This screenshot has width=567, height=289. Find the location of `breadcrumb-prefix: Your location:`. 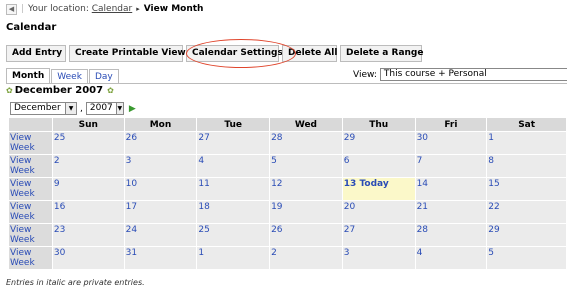

breadcrumb-prefix: Your location: is located at coordinates (58, 9).